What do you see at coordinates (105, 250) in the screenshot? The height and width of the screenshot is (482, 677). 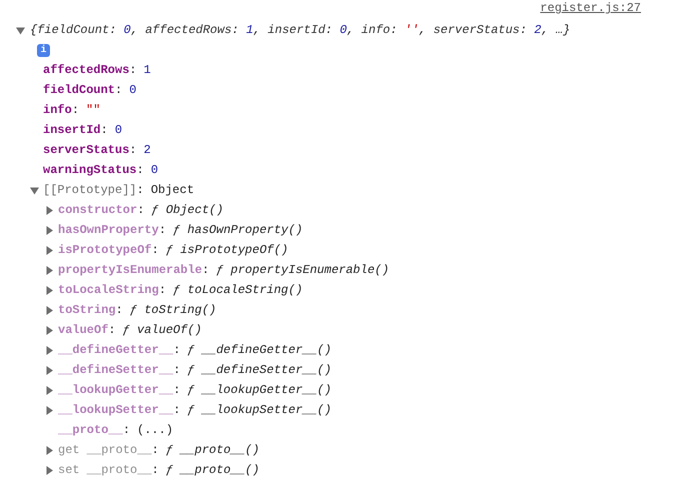 I see `property-key: isPrototypeOf` at bounding box center [105, 250].